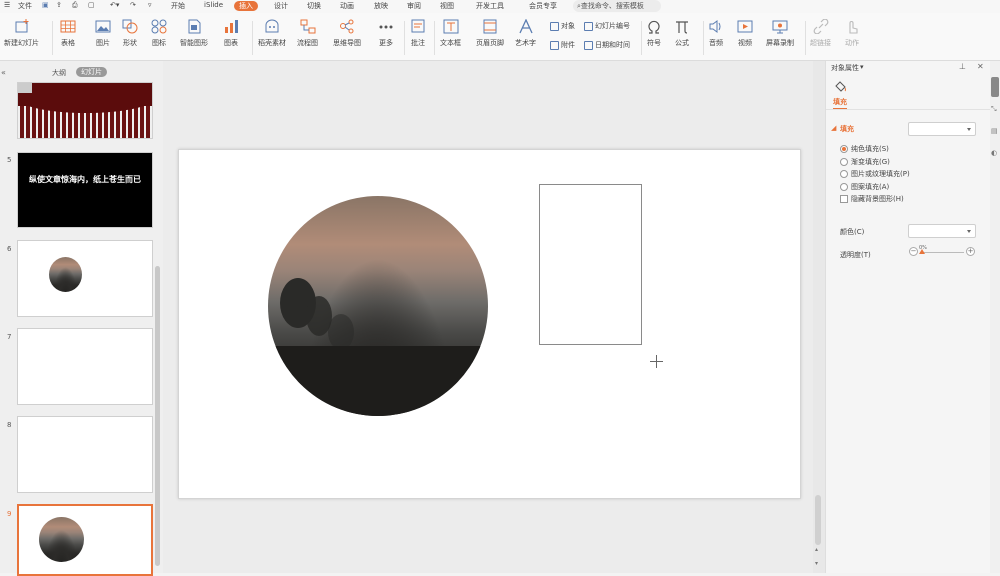 The height and width of the screenshot is (576, 1000). What do you see at coordinates (994, 153) in the screenshot?
I see `side-tool-icon: ◐` at bounding box center [994, 153].